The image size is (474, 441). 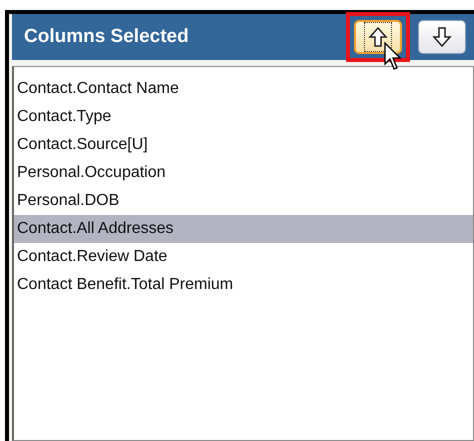 What do you see at coordinates (243, 201) in the screenshot?
I see `column-item: Personal.DOB` at bounding box center [243, 201].